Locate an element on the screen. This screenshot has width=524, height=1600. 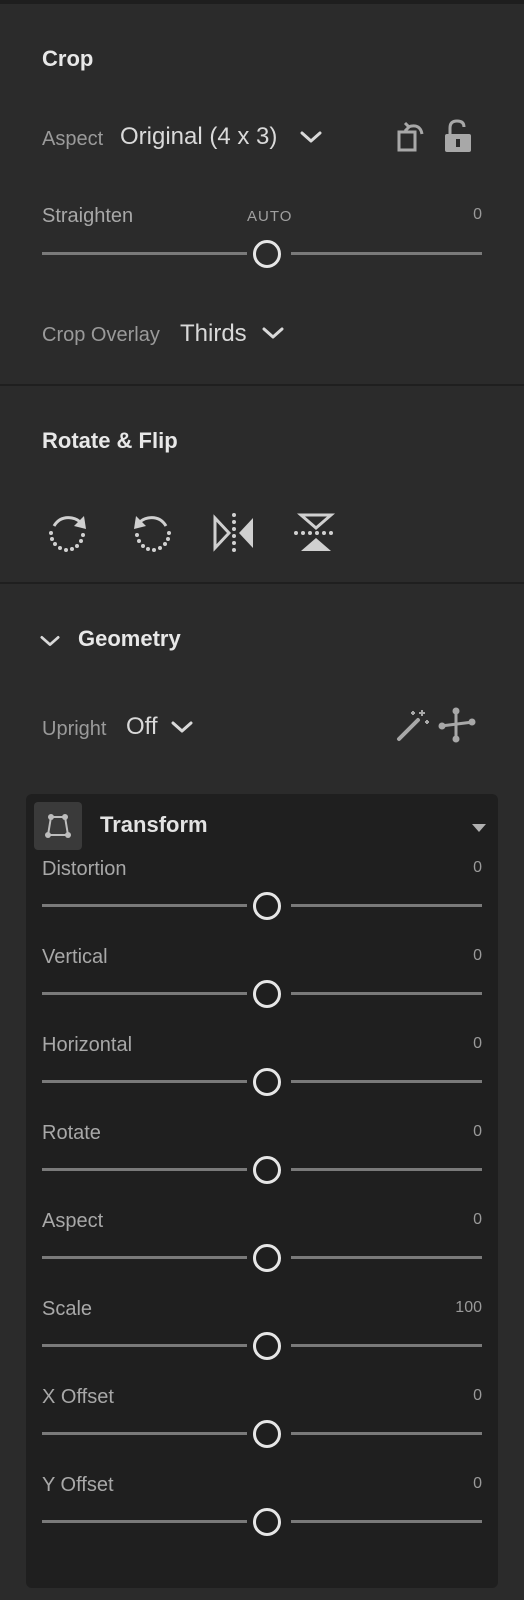
distortion-slider-thumb is located at coordinates (267, 906).